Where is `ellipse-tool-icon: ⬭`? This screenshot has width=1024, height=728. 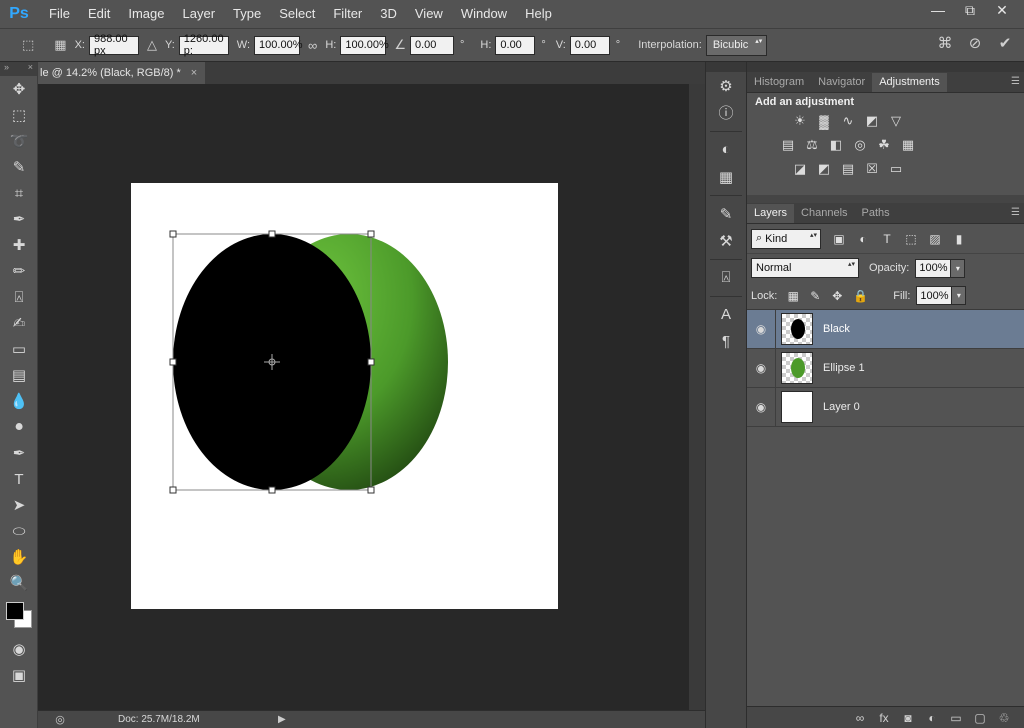
ellipse-tool-icon: ⬭ is located at coordinates (19, 531).